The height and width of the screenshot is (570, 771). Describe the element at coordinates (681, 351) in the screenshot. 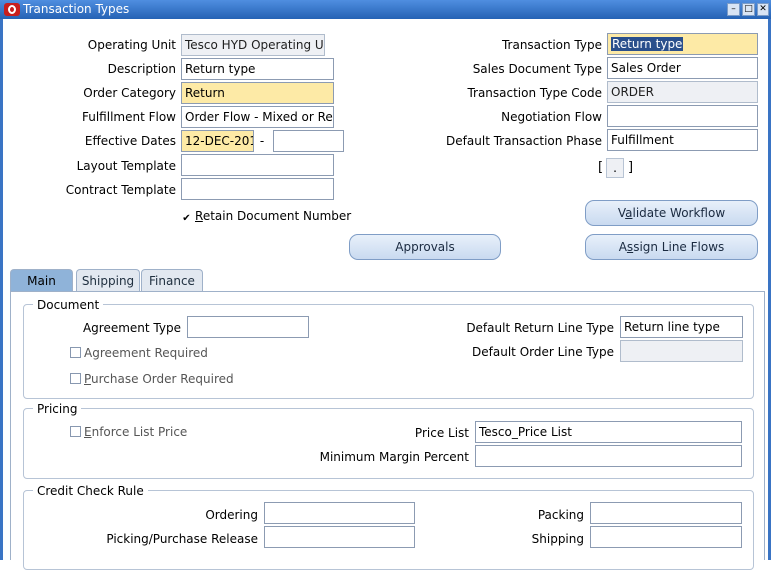

I see `default-order-line-type-field` at that location.